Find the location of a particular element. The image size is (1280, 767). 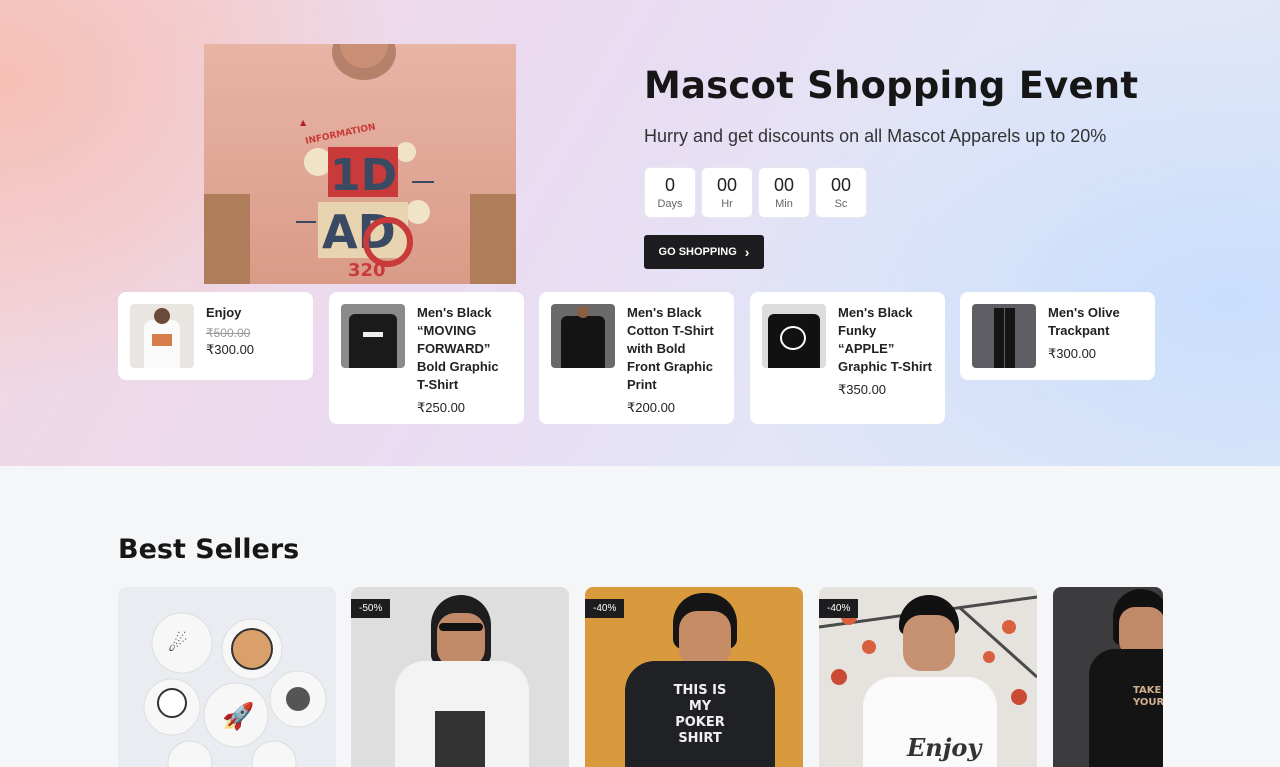

product-card: Men's Olive Trackpant ₹300.00 is located at coordinates (1057, 336).